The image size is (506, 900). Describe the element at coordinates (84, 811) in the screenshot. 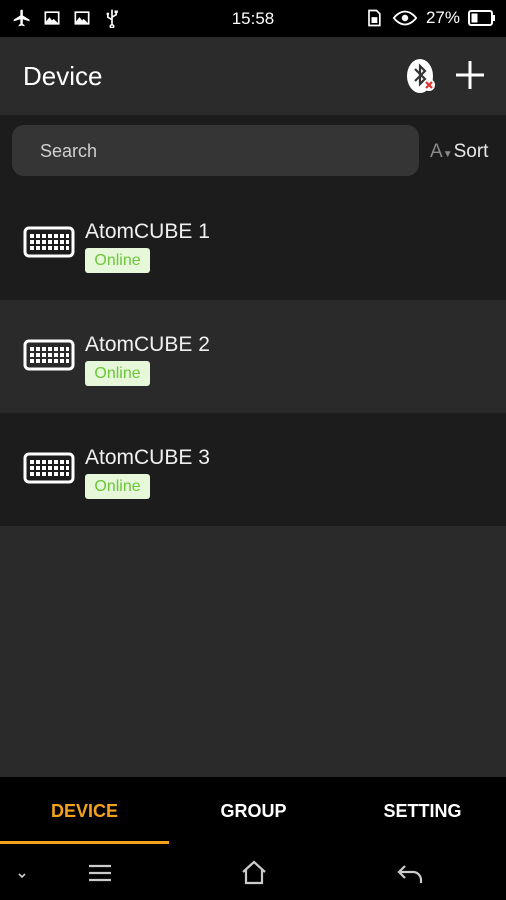

I see `tab-device: DEVICE` at that location.